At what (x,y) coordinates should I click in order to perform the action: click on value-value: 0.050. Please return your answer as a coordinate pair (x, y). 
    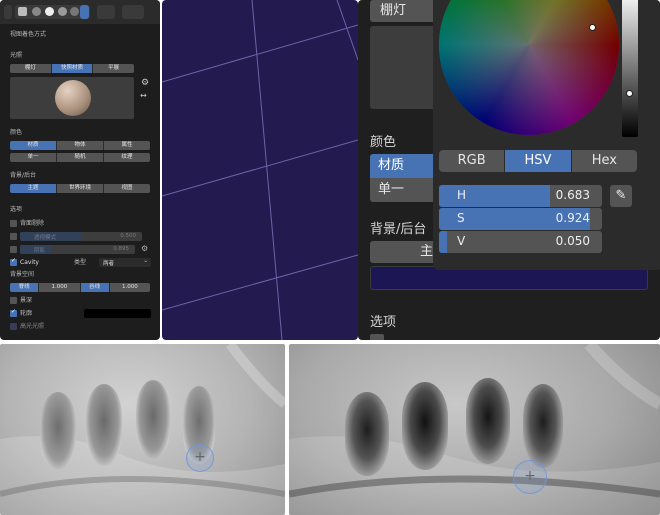
    Looking at the image, I should click on (572, 241).